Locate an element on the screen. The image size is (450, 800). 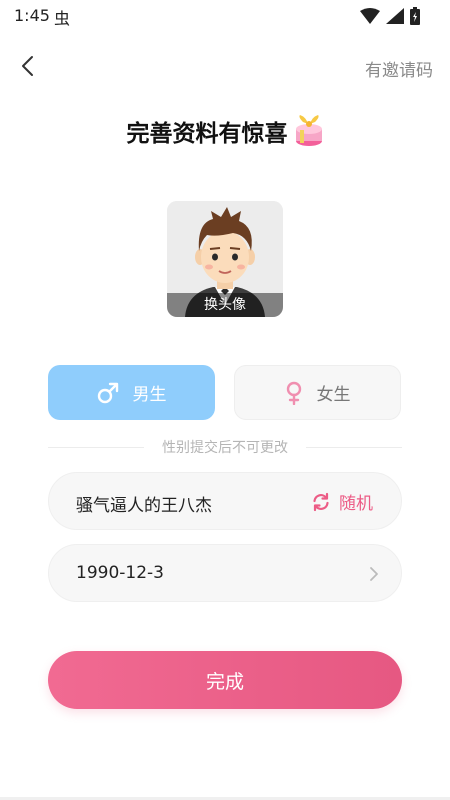
status-time: 1:45 is located at coordinates (32, 15).